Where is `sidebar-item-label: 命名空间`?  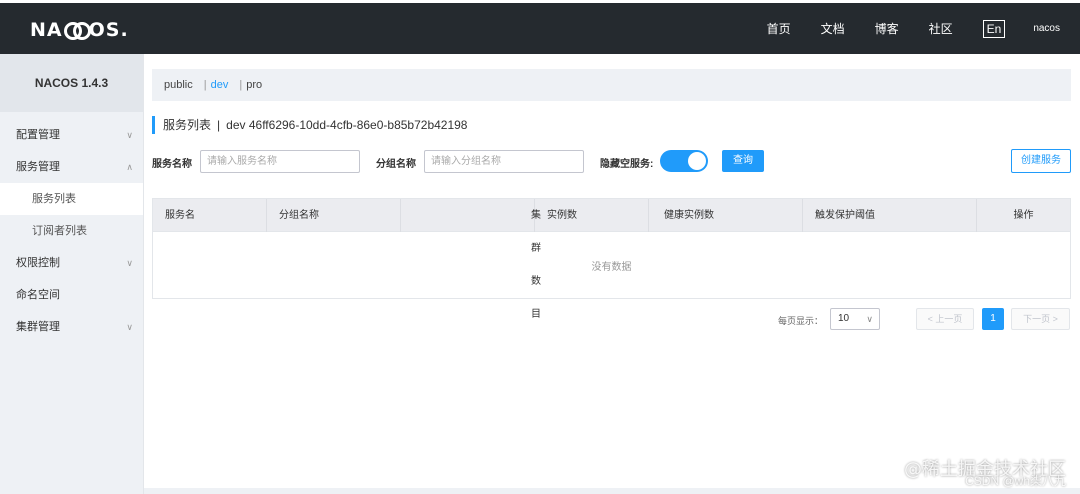
sidebar-item-label: 命名空间 is located at coordinates (38, 295).